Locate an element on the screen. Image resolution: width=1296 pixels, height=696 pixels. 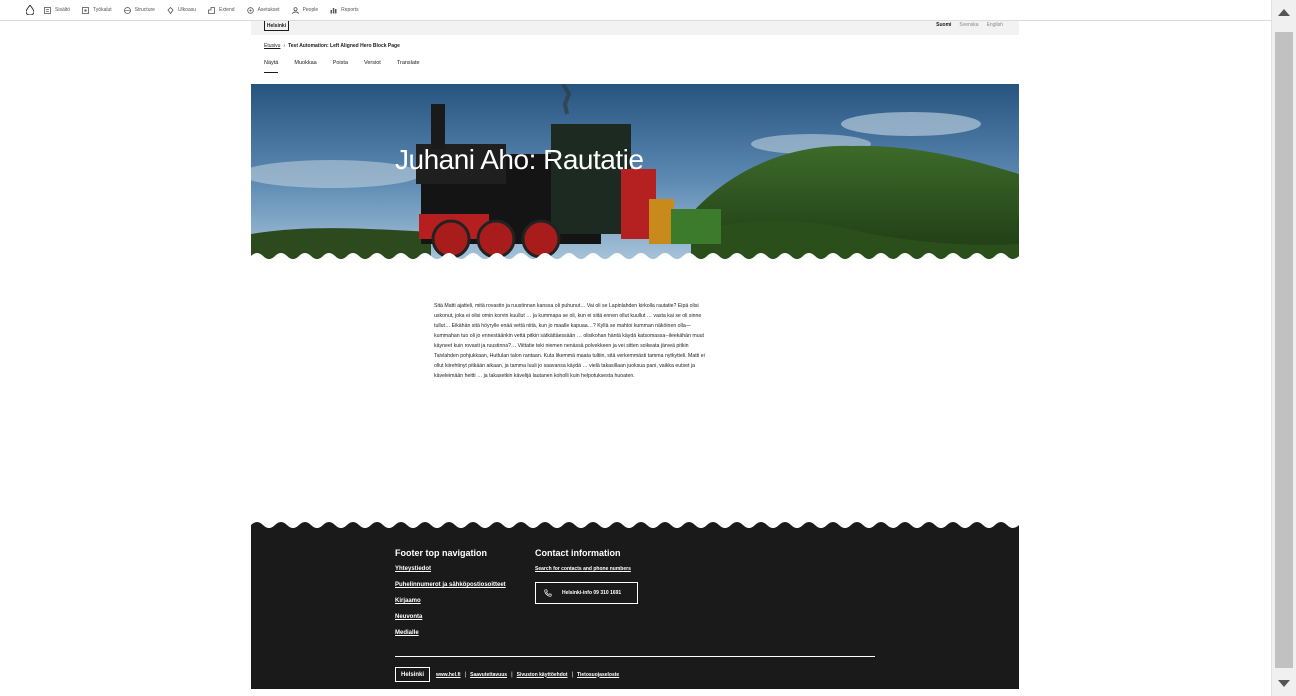
toolbar-structure-label: Structure is located at coordinates (144, 10).